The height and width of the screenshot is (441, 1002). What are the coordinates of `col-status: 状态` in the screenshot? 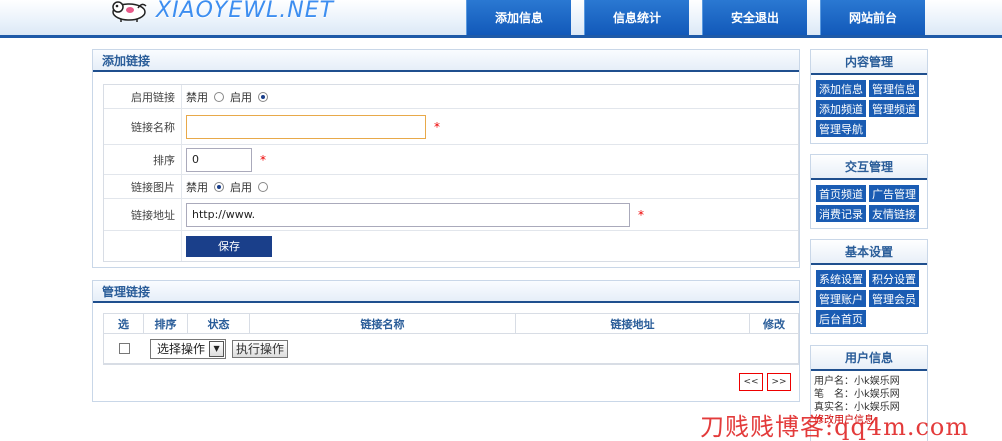 It's located at (219, 323).